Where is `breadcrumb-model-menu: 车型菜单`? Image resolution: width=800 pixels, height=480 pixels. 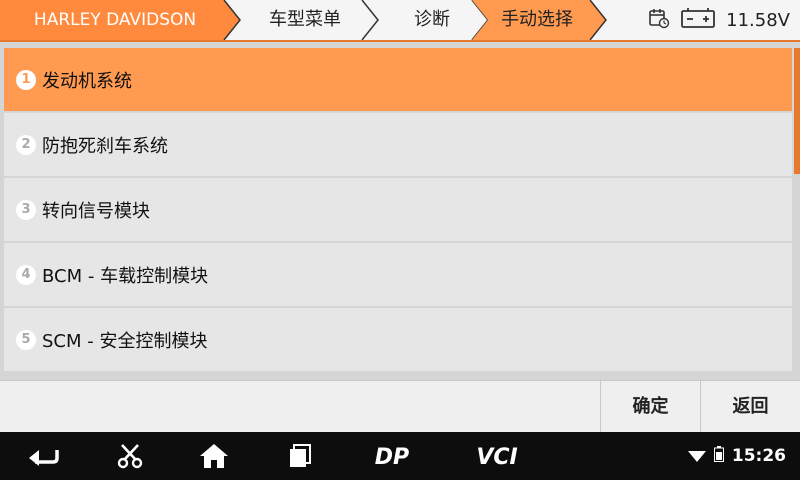
breadcrumb-model-menu: 车型菜单 is located at coordinates (305, 20).